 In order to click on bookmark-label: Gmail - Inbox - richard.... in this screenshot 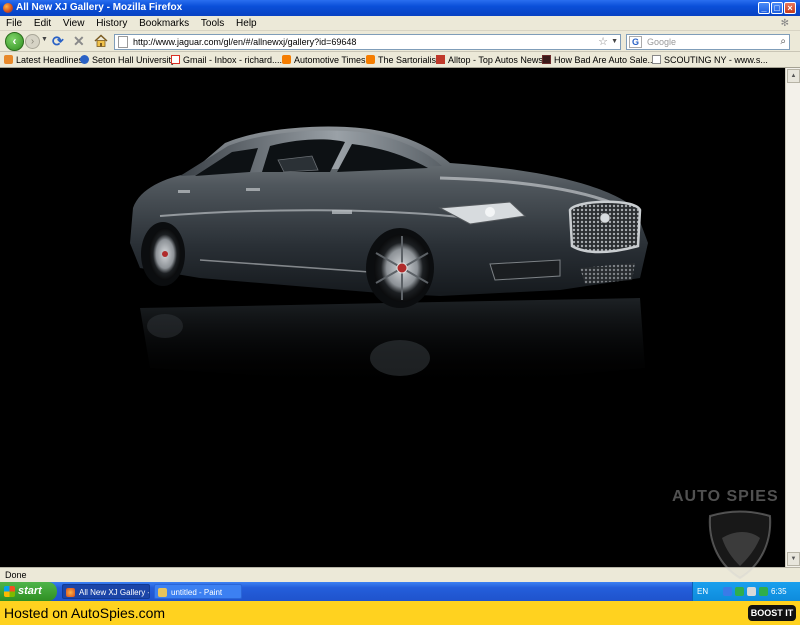, I will do `click(233, 60)`.